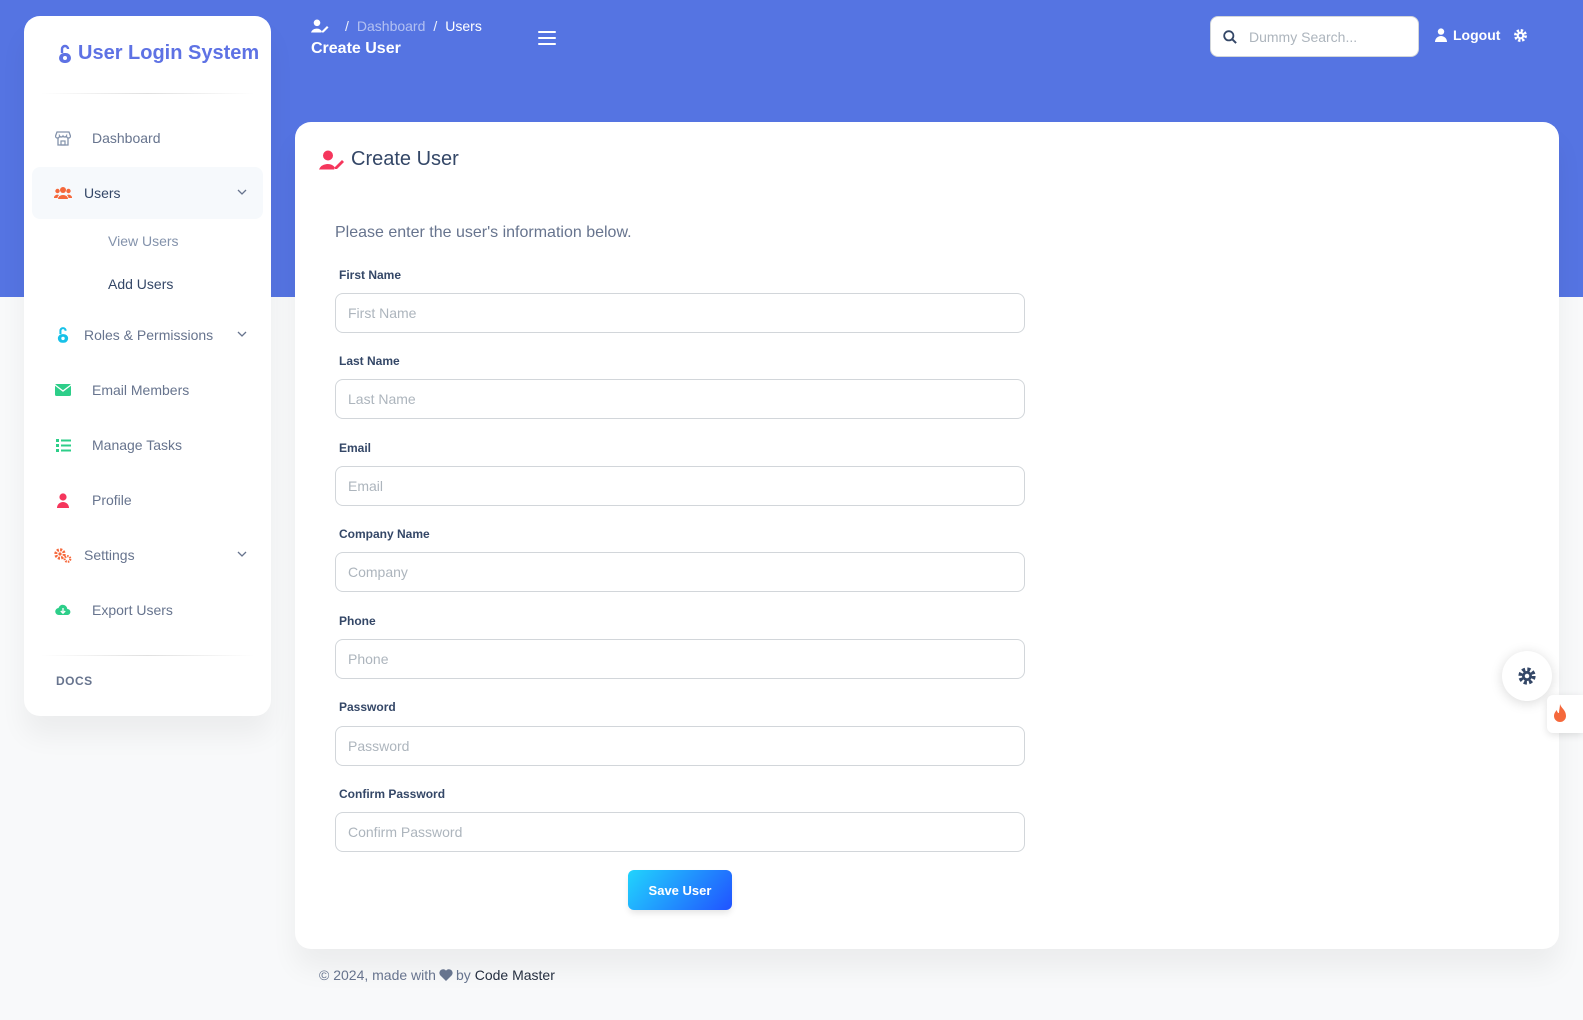 The width and height of the screenshot is (1583, 1020). What do you see at coordinates (370, 275) in the screenshot?
I see `first-name-label: First Name` at bounding box center [370, 275].